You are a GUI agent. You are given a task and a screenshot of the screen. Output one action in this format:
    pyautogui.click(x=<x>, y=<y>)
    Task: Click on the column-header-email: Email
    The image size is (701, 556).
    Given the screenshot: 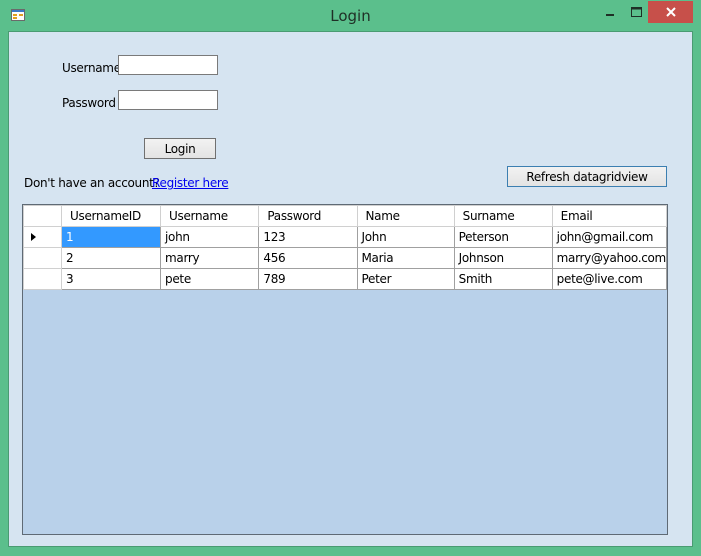 What is the action you would take?
    pyautogui.click(x=609, y=216)
    